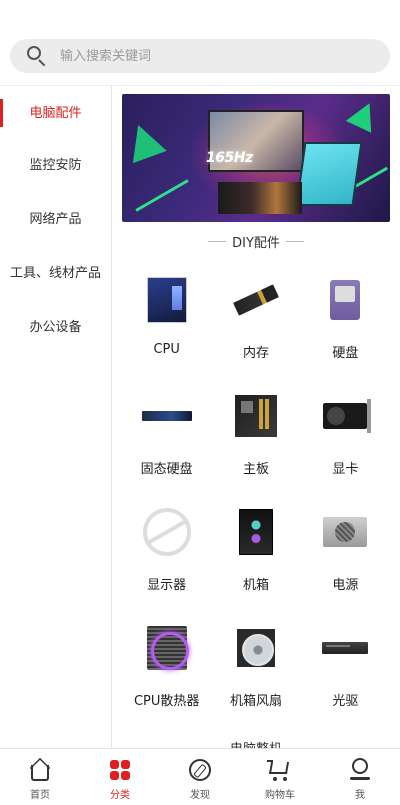 This screenshot has width=400, height=805. Describe the element at coordinates (345, 532) in the screenshot. I see `psu-icon` at that location.